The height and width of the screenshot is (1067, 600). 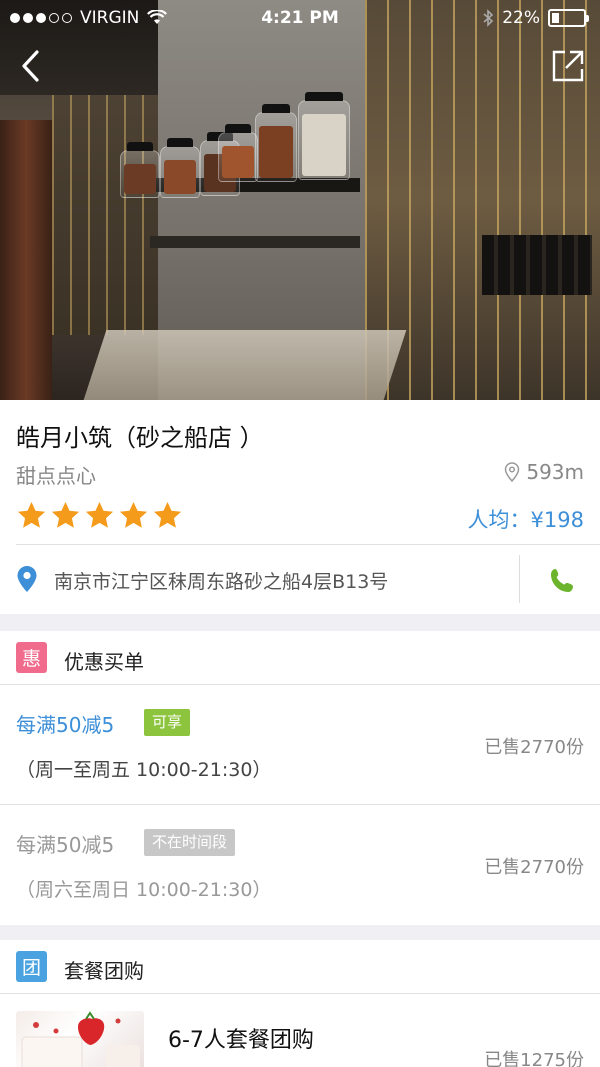 I want to click on discount-badge-icon: 惠, so click(x=31, y=657).